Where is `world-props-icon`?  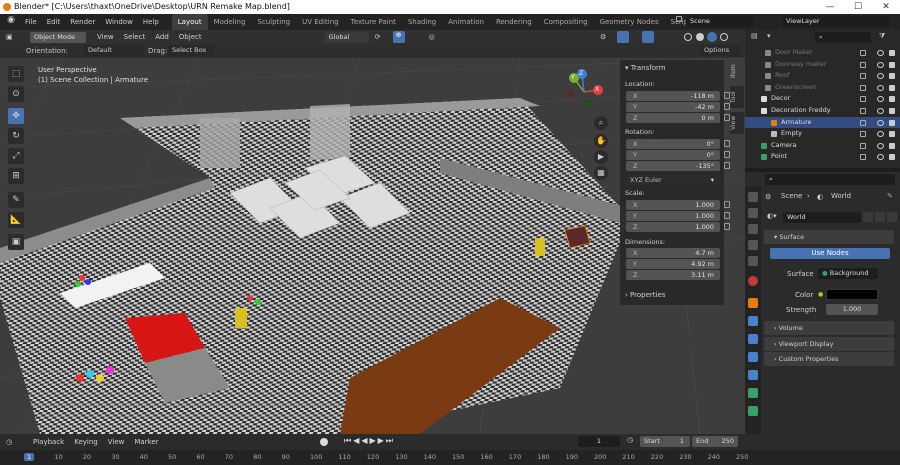 world-props-icon is located at coordinates (753, 281).